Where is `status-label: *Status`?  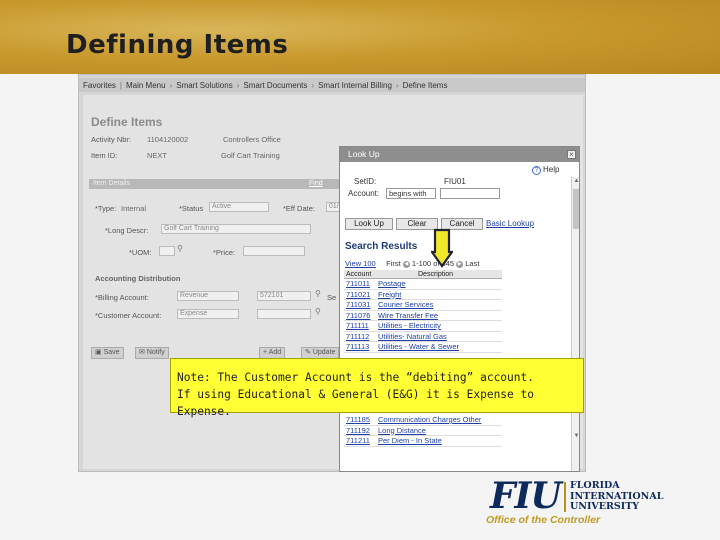
status-label: *Status is located at coordinates (191, 208).